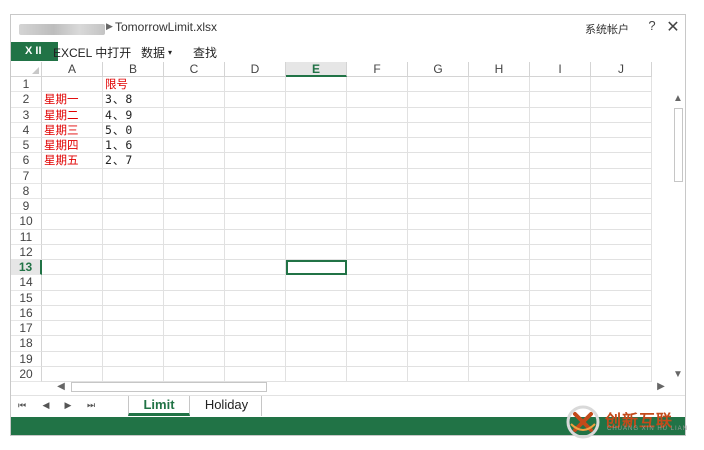 This screenshot has width=704, height=450. Describe the element at coordinates (72, 130) in the screenshot. I see `cell-a4: 星期三` at that location.